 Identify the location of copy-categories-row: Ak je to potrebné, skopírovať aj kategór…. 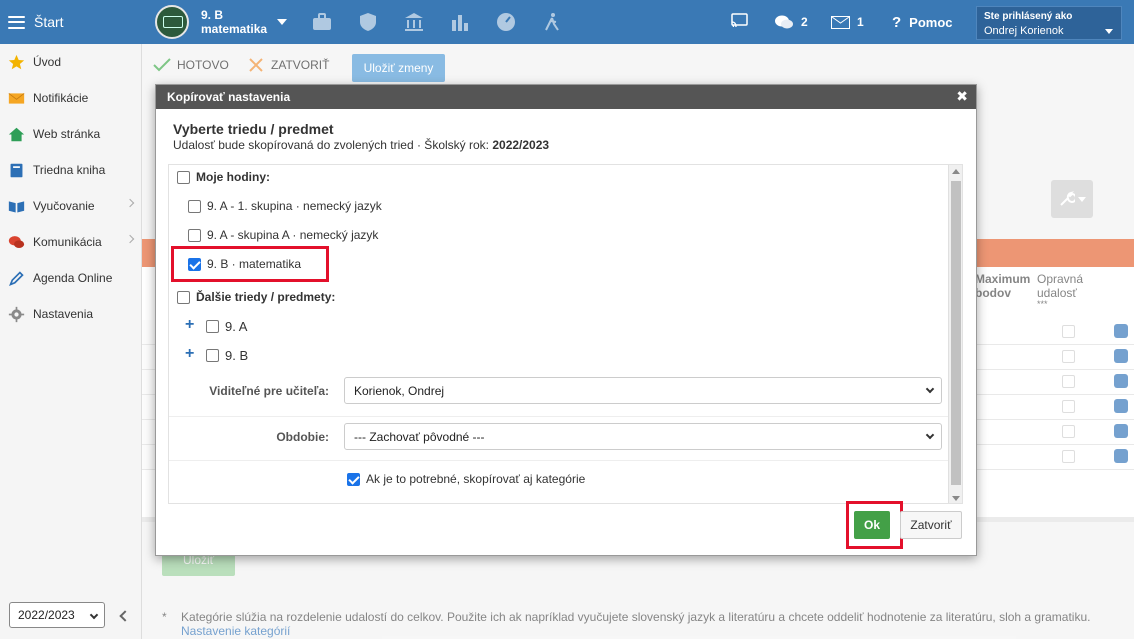
(559, 481).